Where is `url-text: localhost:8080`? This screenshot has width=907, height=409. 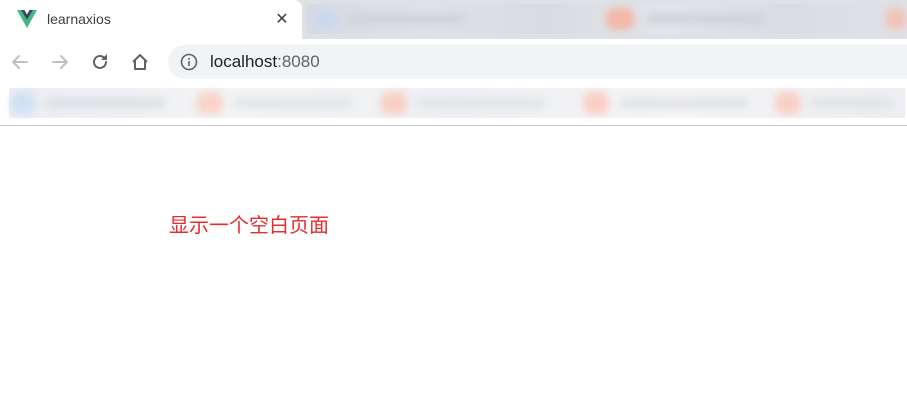
url-text: localhost:8080 is located at coordinates (265, 62).